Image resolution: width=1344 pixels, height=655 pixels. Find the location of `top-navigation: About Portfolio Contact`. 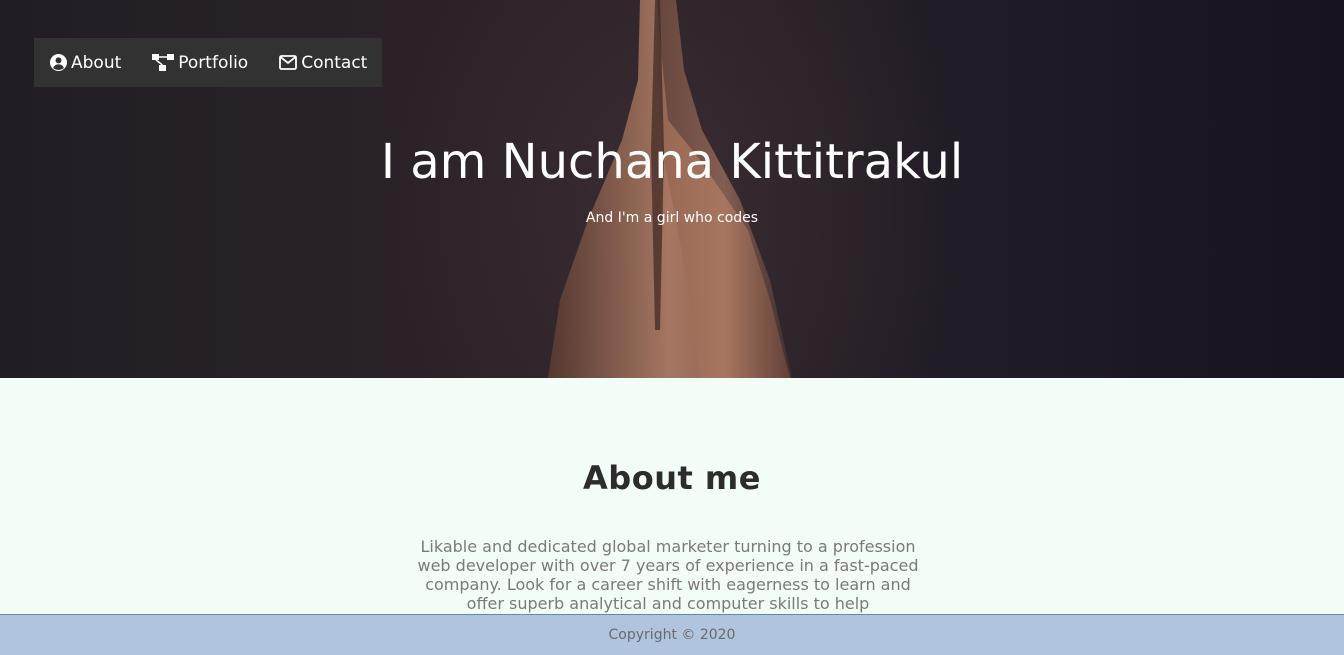

top-navigation: About Portfolio Contact is located at coordinates (208, 62).